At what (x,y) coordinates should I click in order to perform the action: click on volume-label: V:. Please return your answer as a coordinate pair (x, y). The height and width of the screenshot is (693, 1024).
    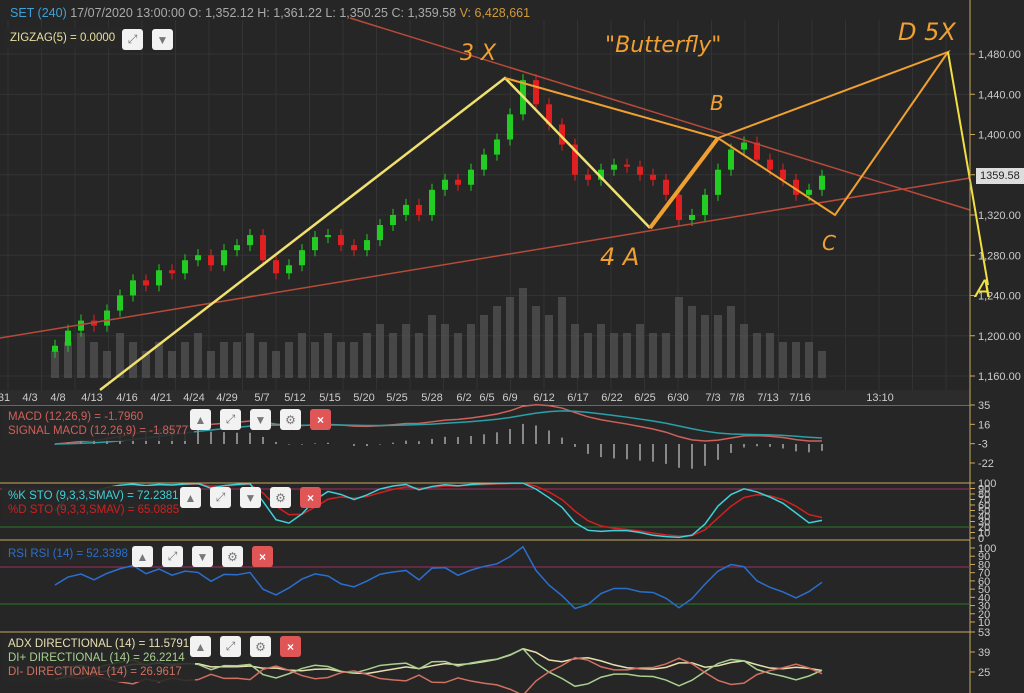
    Looking at the image, I should click on (465, 13).